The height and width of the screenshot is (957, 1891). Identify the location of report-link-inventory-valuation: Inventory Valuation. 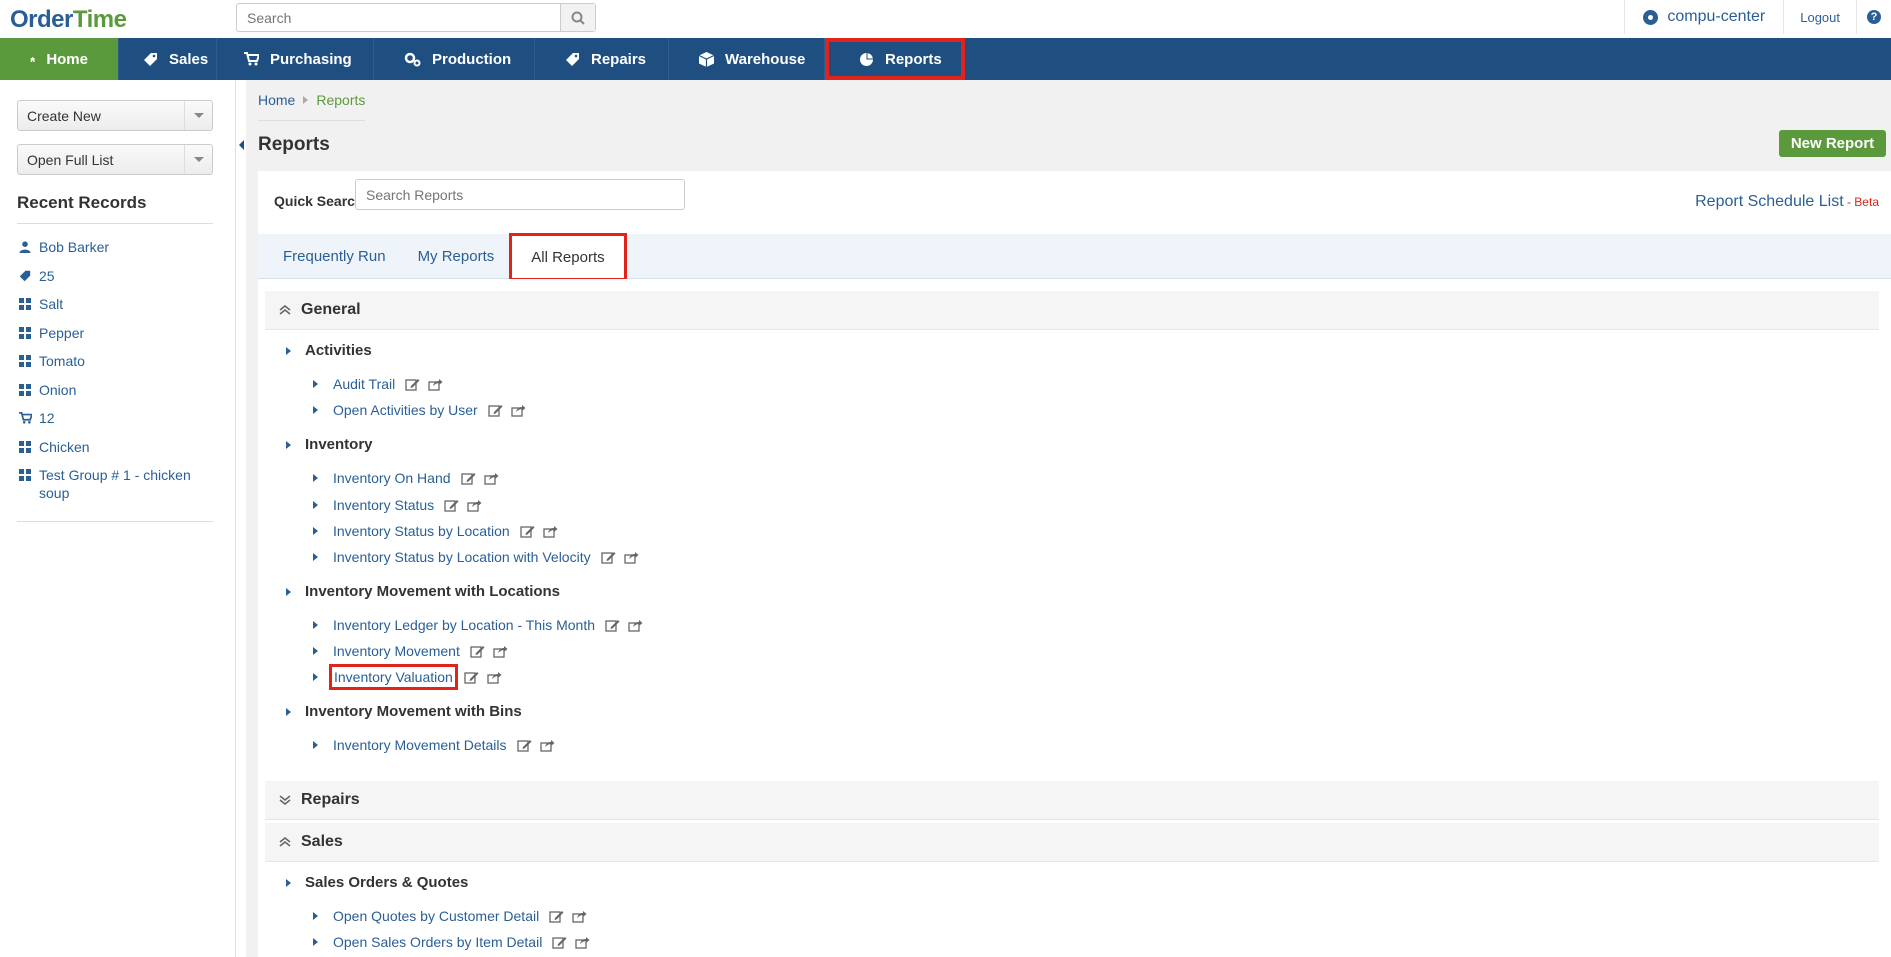
(393, 677).